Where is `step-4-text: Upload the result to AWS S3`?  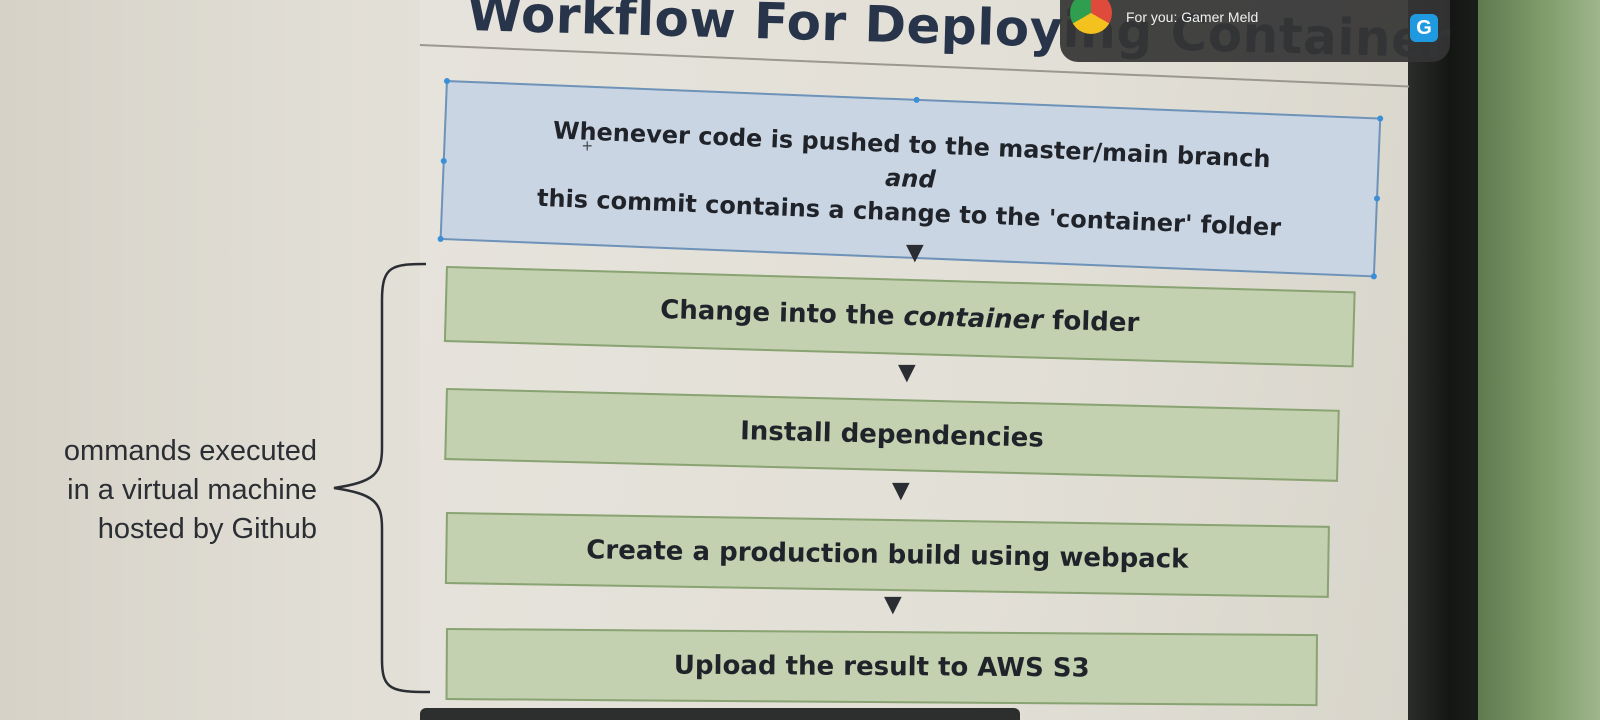 step-4-text: Upload the result to AWS S3 is located at coordinates (881, 667).